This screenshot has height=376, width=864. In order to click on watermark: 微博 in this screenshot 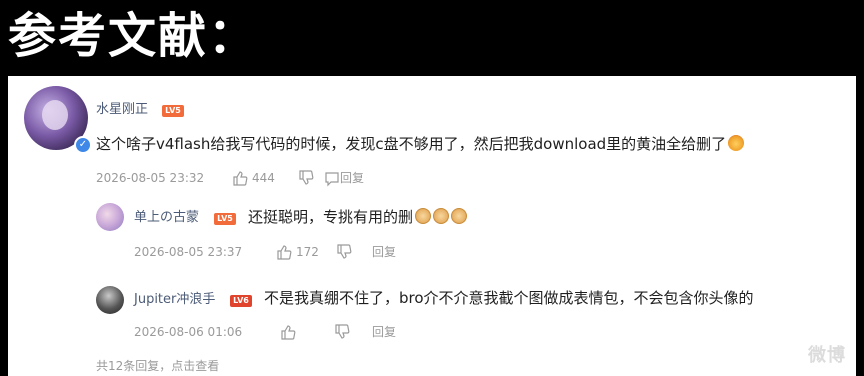, I will do `click(827, 355)`.